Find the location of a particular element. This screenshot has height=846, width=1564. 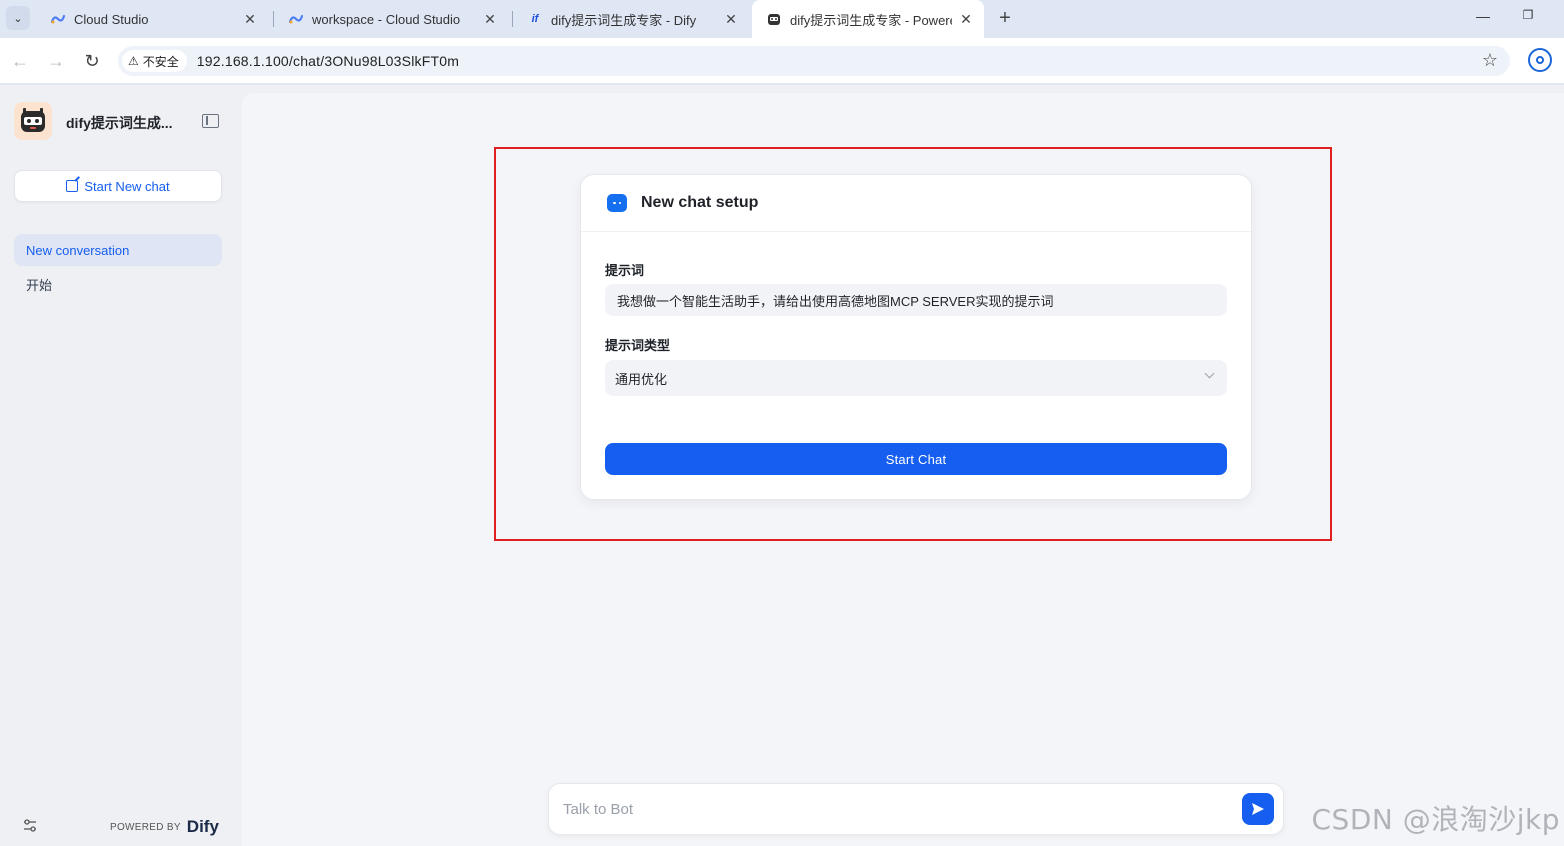

tab-title: dify提示词生成专家 - Powered is located at coordinates (871, 20).